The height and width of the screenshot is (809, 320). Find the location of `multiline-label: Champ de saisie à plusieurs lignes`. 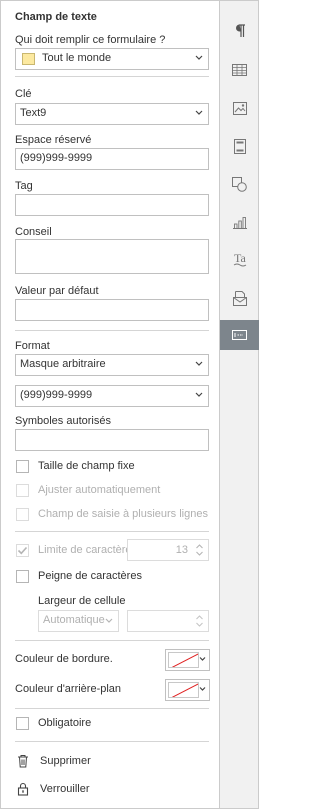

multiline-label: Champ de saisie à plusieurs lignes is located at coordinates (123, 514).